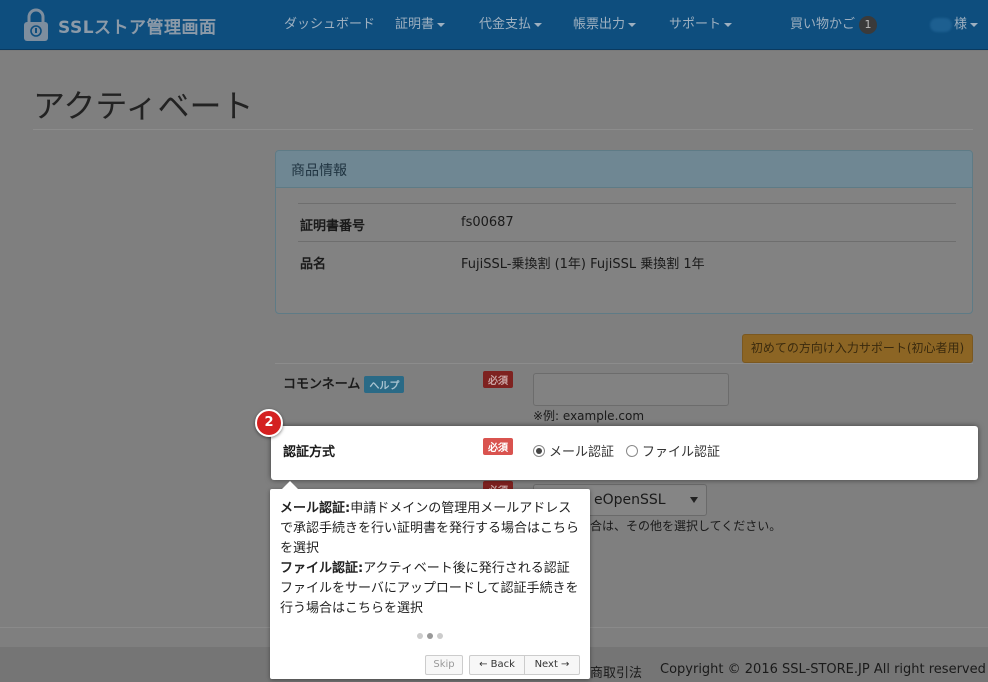 This screenshot has height=682, width=988. What do you see at coordinates (631, 389) in the screenshot?
I see `common-name-input` at bounding box center [631, 389].